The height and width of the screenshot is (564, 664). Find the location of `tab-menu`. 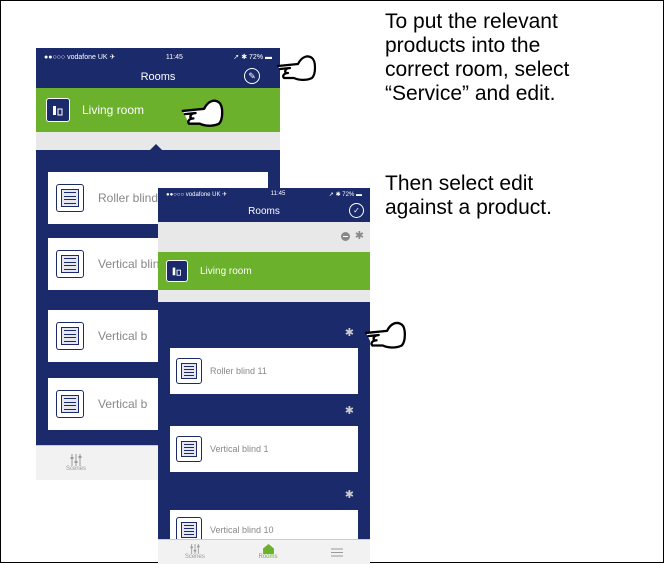

tab-menu is located at coordinates (337, 552).